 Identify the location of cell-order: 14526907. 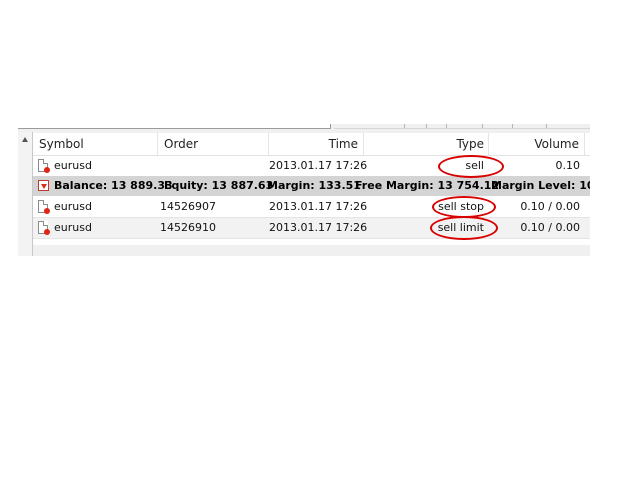
(188, 206).